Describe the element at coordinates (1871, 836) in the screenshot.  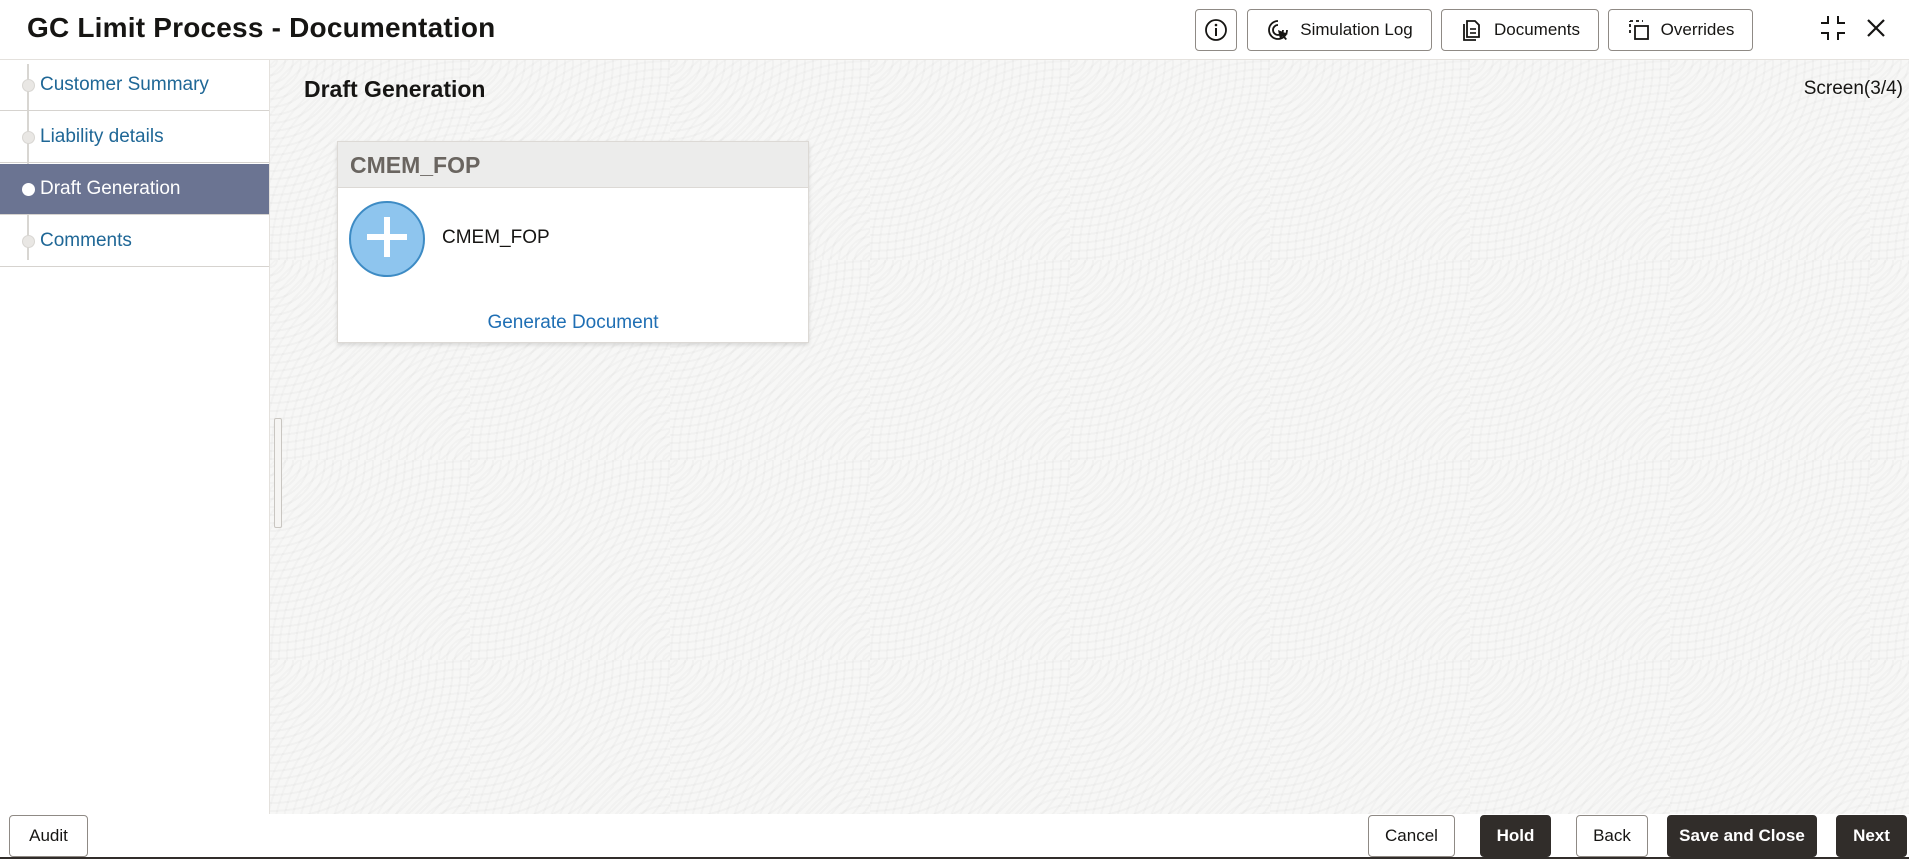
I see `next-button: Next` at that location.